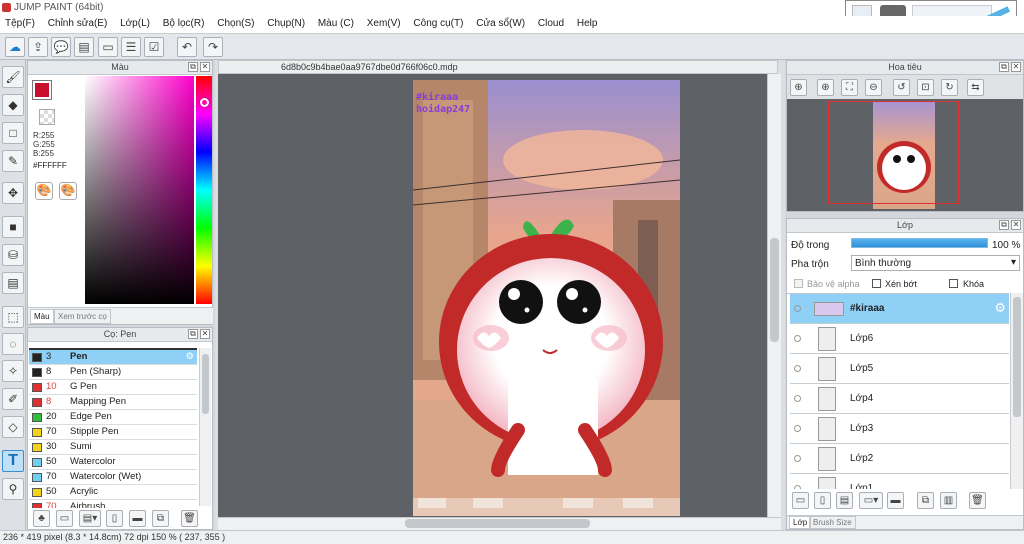  What do you see at coordinates (68, 191) in the screenshot?
I see `palette-edit-icon: 🎨` at bounding box center [68, 191].